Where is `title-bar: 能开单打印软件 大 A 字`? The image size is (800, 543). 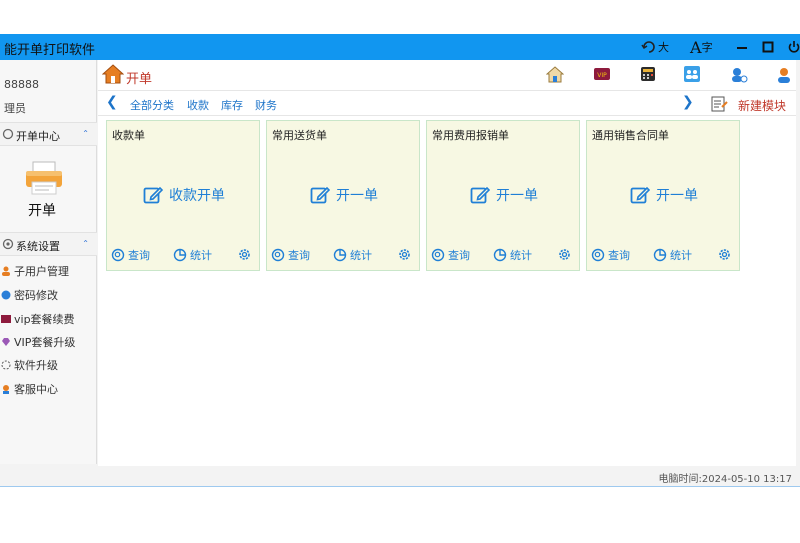 title-bar: 能开单打印软件 大 A 字 is located at coordinates (400, 47).